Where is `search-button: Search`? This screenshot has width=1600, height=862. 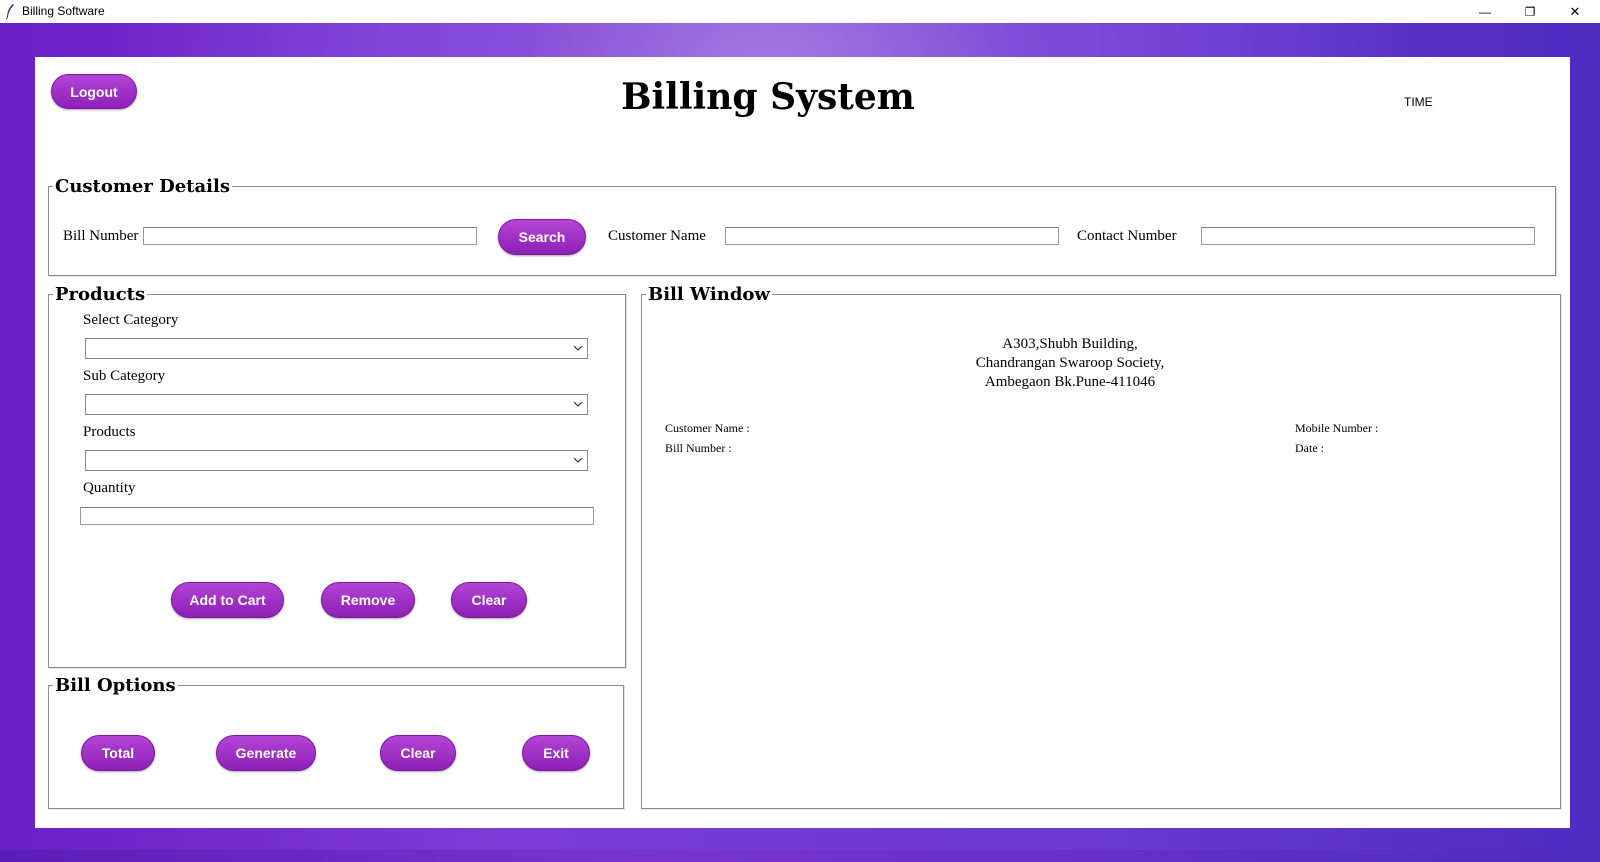
search-button: Search is located at coordinates (542, 237).